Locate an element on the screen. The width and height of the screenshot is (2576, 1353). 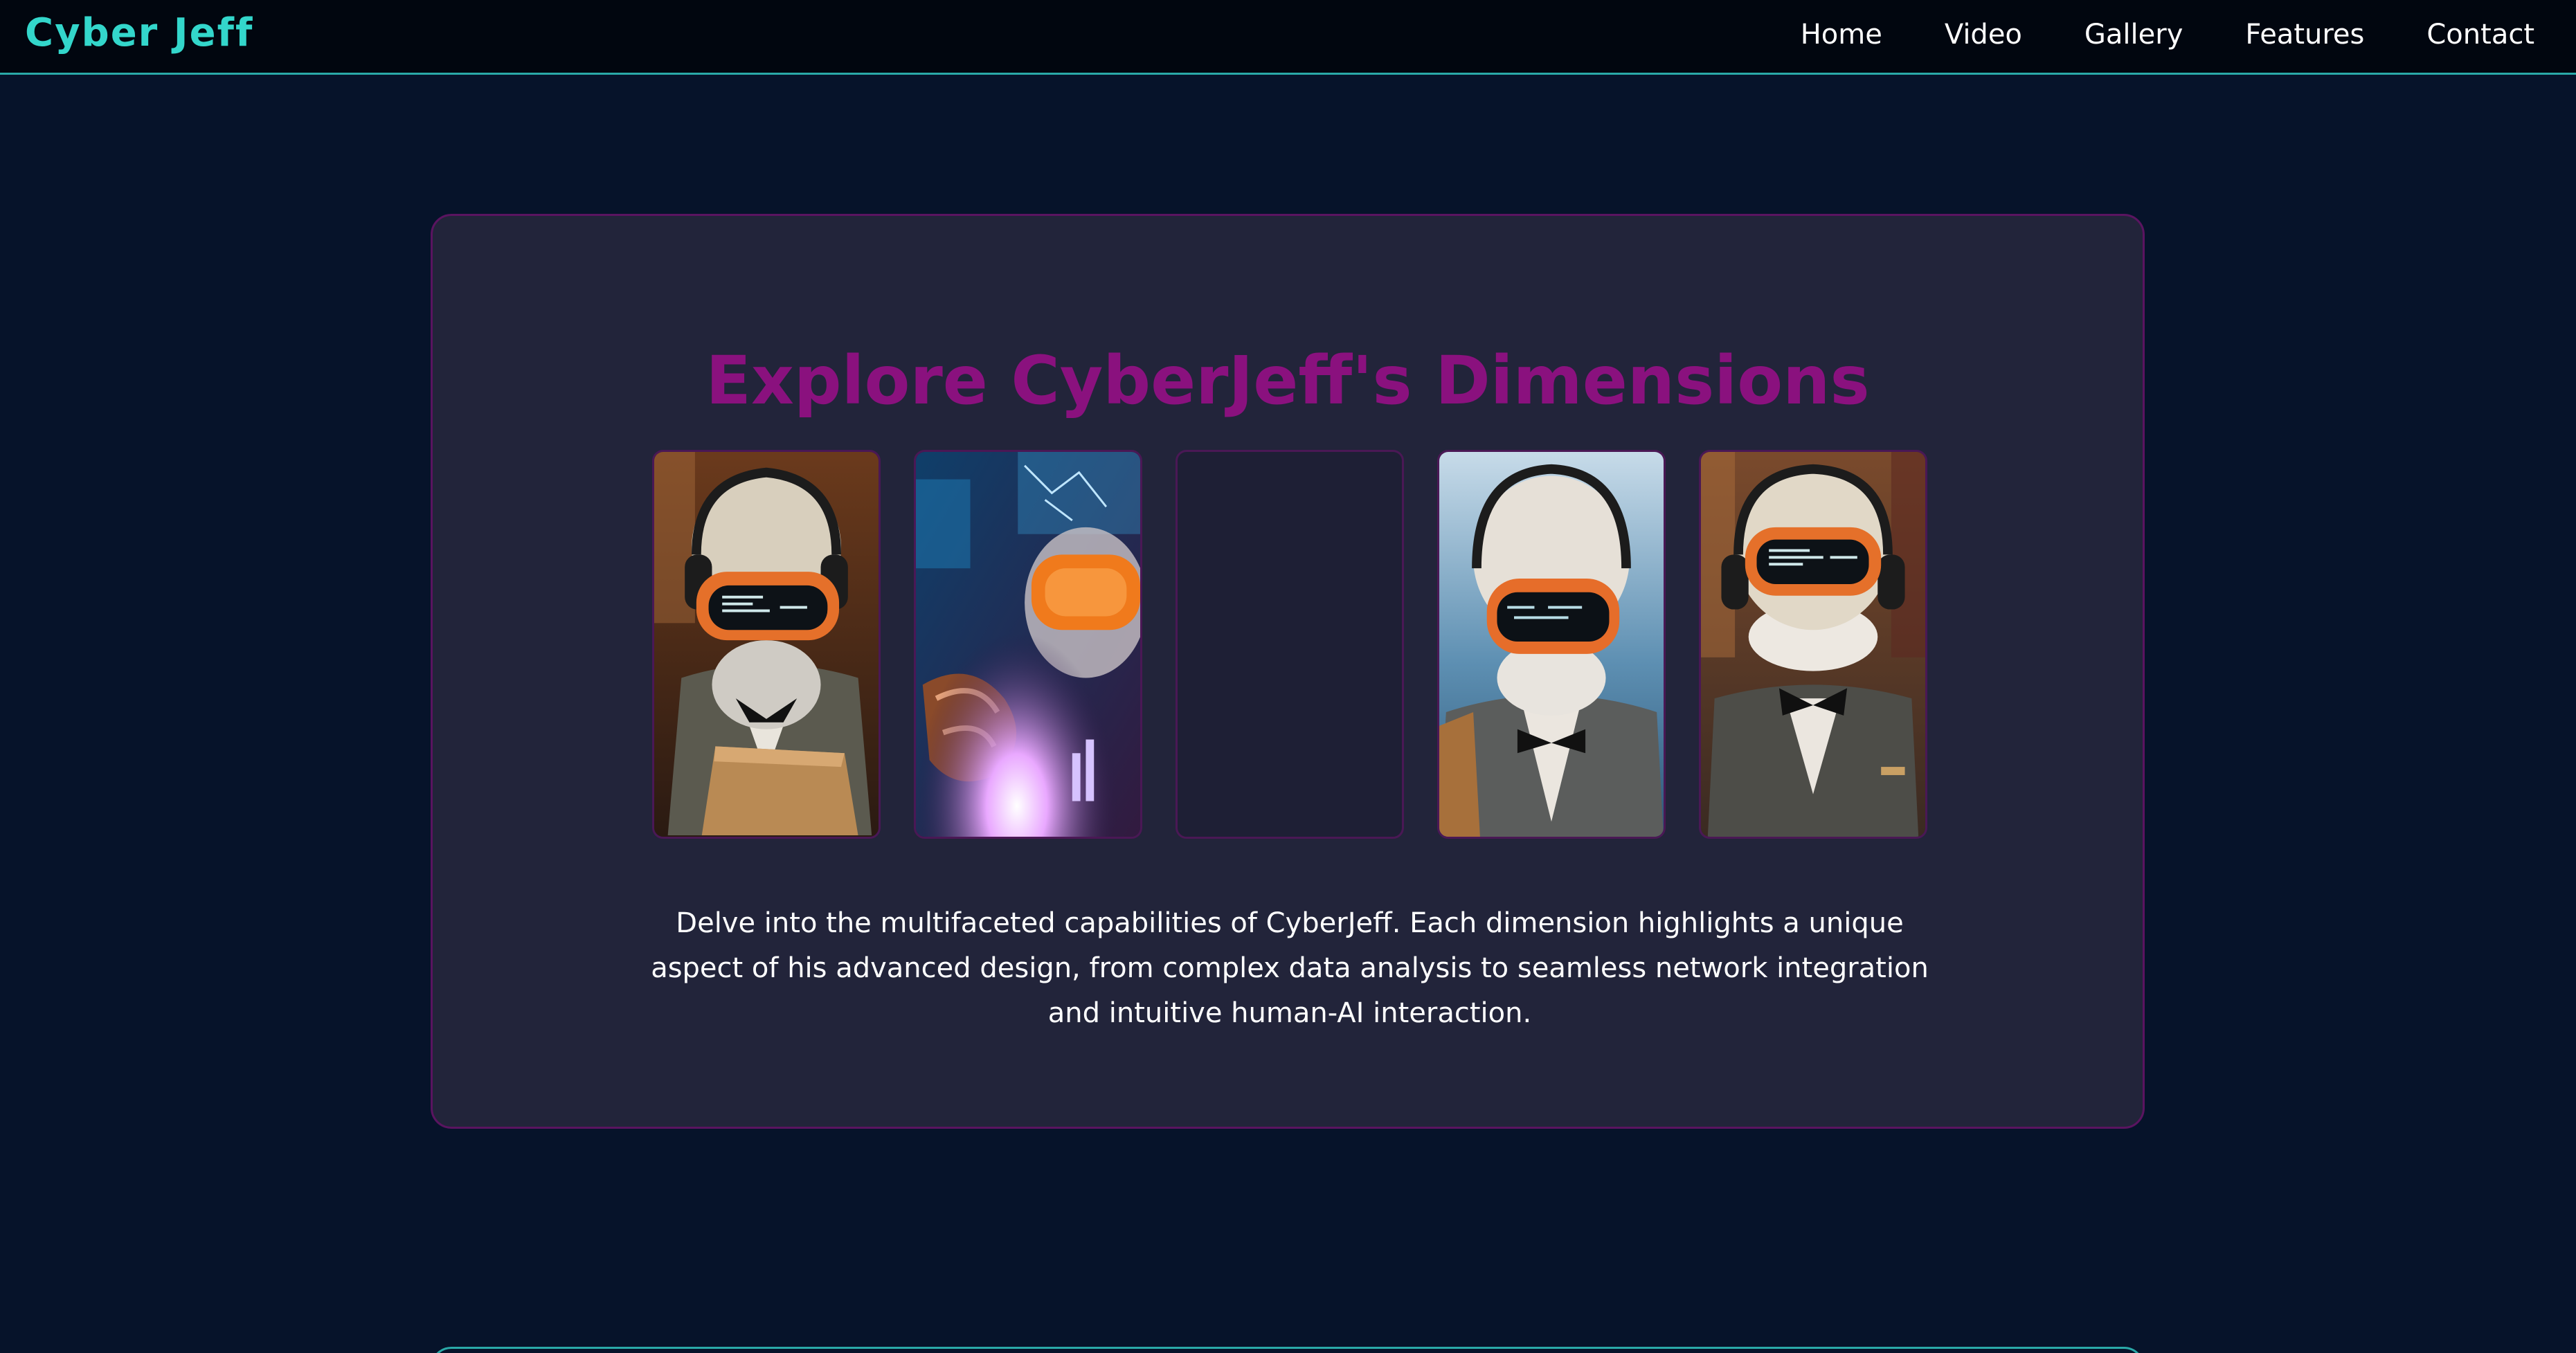
section-title: Explore CyberJeff's Dimensions is located at coordinates (1287, 380).